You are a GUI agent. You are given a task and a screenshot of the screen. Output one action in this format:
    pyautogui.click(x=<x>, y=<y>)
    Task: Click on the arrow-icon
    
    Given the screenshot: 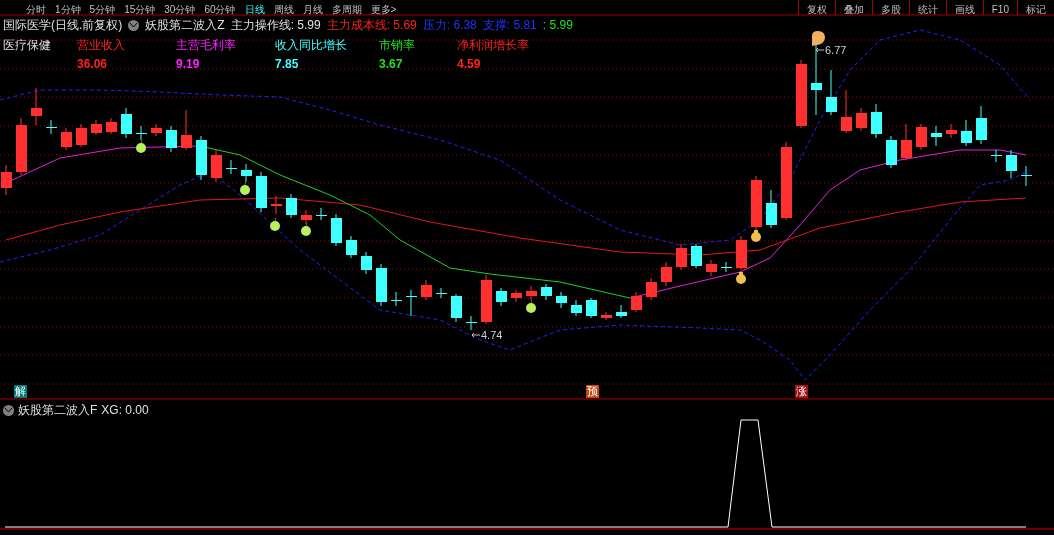 What is the action you would take?
    pyautogui.click(x=819, y=50)
    